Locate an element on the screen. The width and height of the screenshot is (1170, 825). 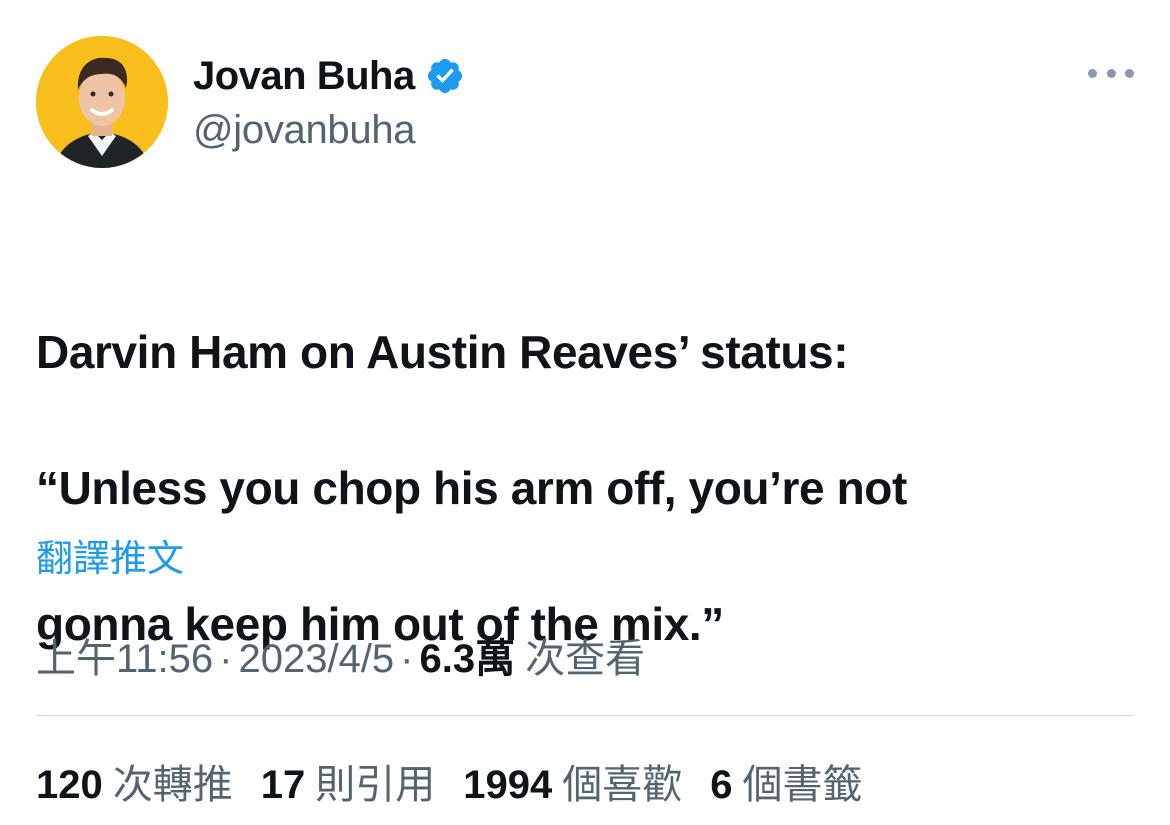
retweets-label: 次轉推 is located at coordinates (172, 785).